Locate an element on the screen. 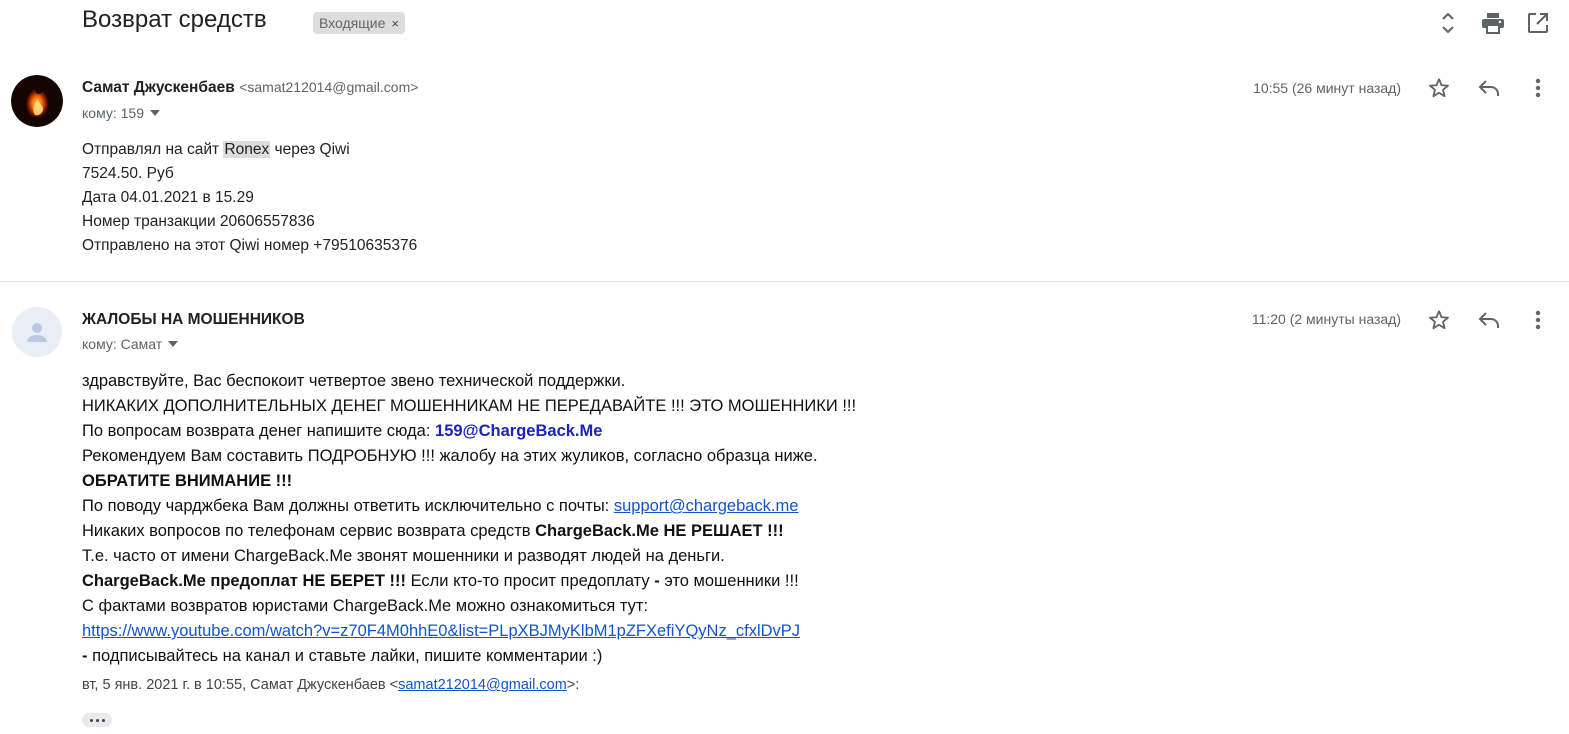 This screenshot has height=734, width=1569. default-avatar-icon is located at coordinates (37, 332).